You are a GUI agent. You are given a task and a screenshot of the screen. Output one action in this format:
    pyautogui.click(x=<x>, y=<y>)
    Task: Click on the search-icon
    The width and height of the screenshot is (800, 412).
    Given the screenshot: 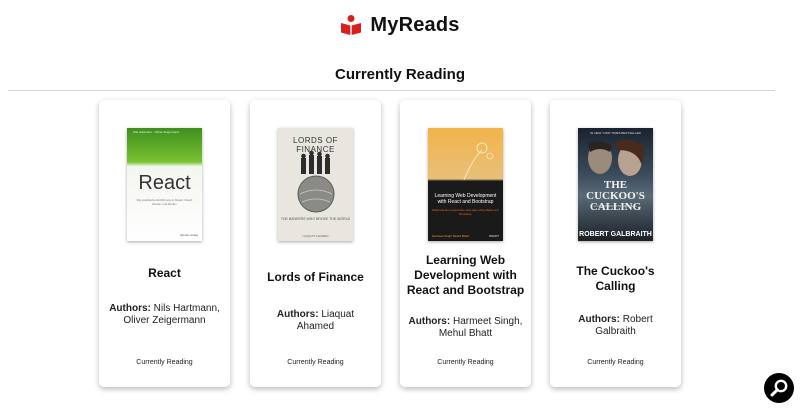 What is the action you would take?
    pyautogui.click(x=779, y=388)
    